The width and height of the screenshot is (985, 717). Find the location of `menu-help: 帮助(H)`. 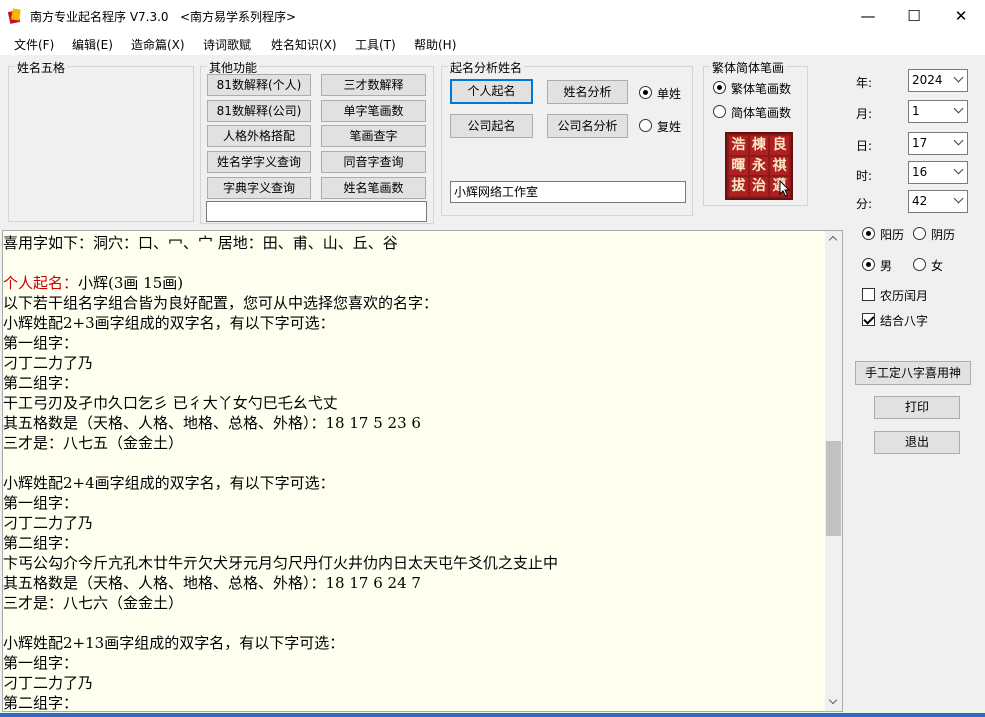

menu-help: 帮助(H) is located at coordinates (435, 44).